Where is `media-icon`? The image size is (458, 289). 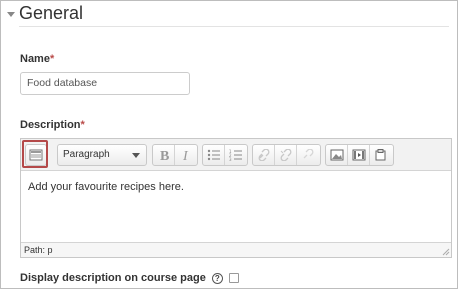
media-icon is located at coordinates (359, 155).